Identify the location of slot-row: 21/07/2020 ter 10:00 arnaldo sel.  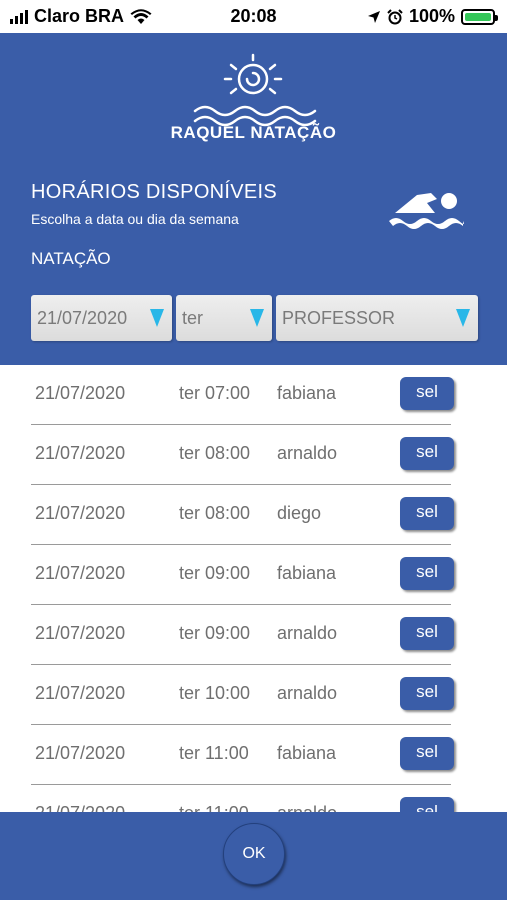
(242, 695).